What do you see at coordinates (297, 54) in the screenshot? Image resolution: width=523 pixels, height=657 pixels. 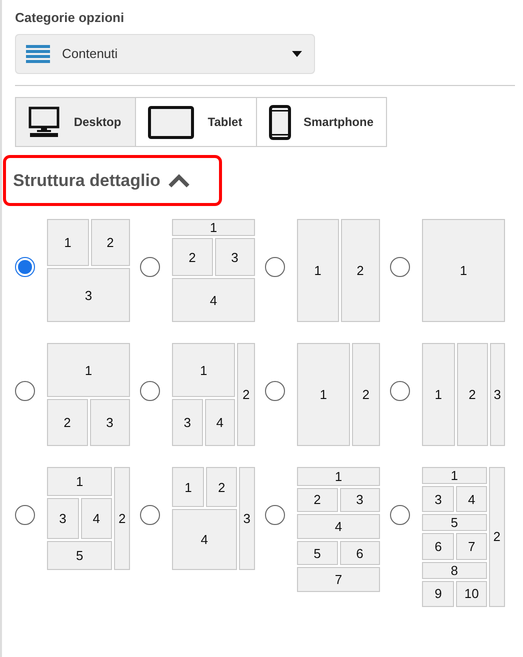 I see `dropdown-caret-icon` at bounding box center [297, 54].